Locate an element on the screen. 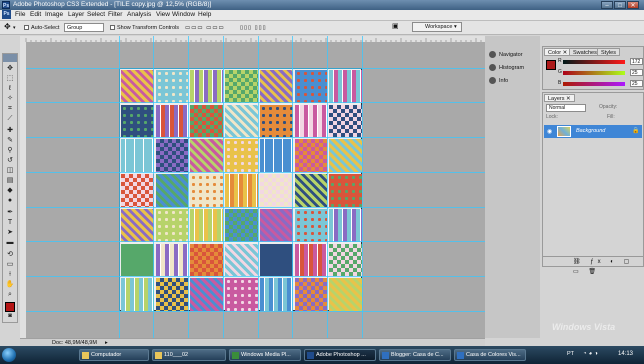  tab-layers: Layers ✕ is located at coordinates (559, 98).